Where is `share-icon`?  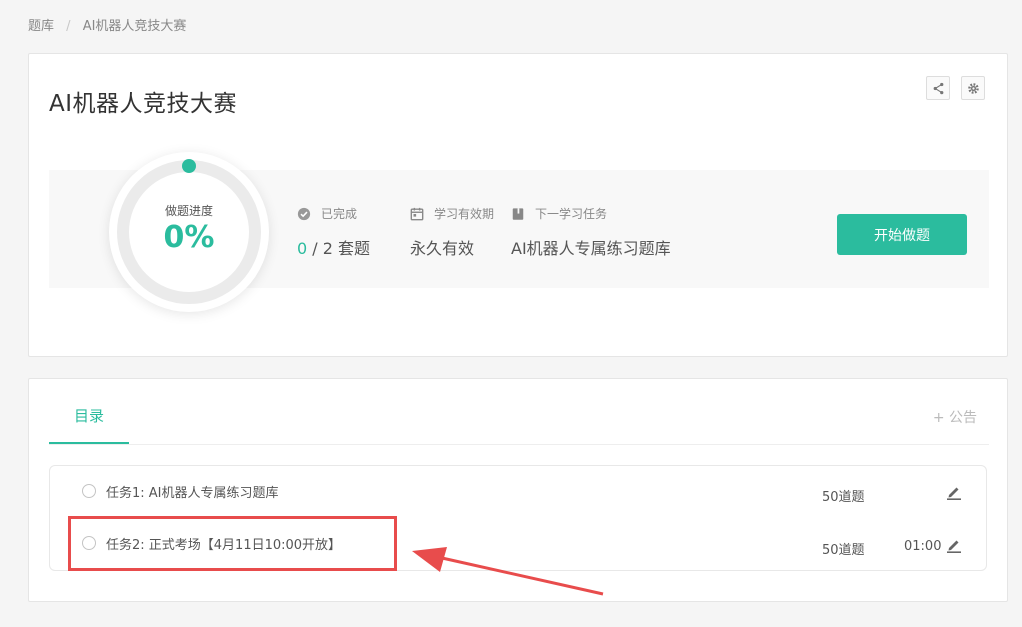 share-icon is located at coordinates (938, 88).